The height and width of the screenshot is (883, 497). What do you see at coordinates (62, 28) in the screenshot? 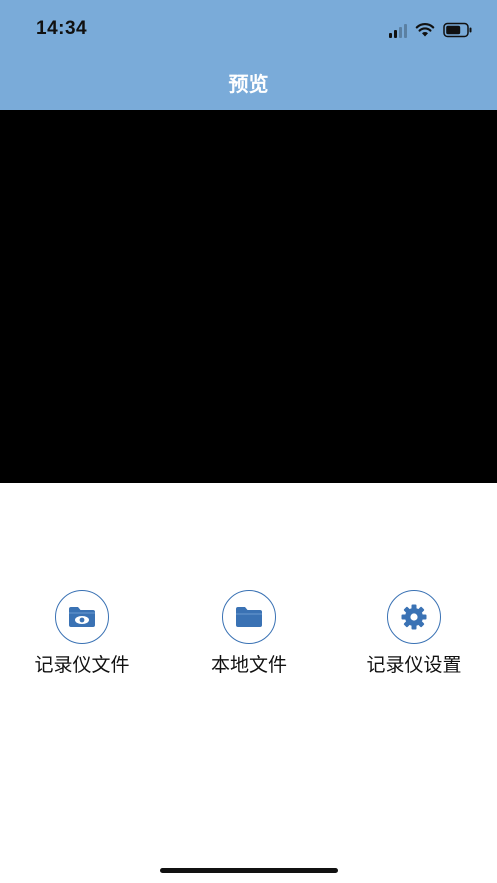
I see `status-time: 14:34` at bounding box center [62, 28].